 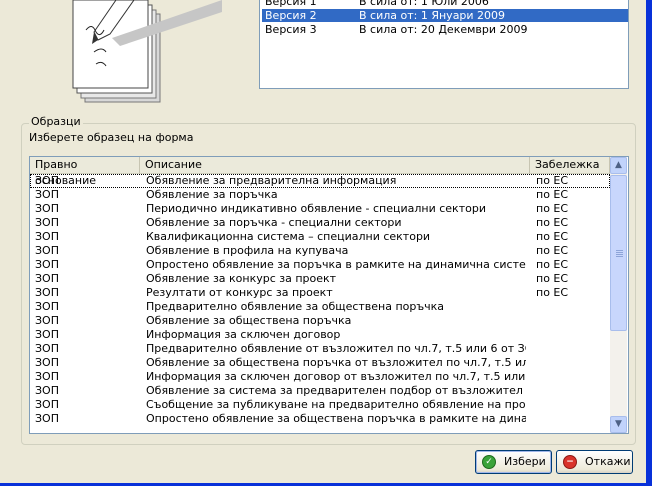 I want to click on papers-pen-illustration, so click(x=147, y=53).